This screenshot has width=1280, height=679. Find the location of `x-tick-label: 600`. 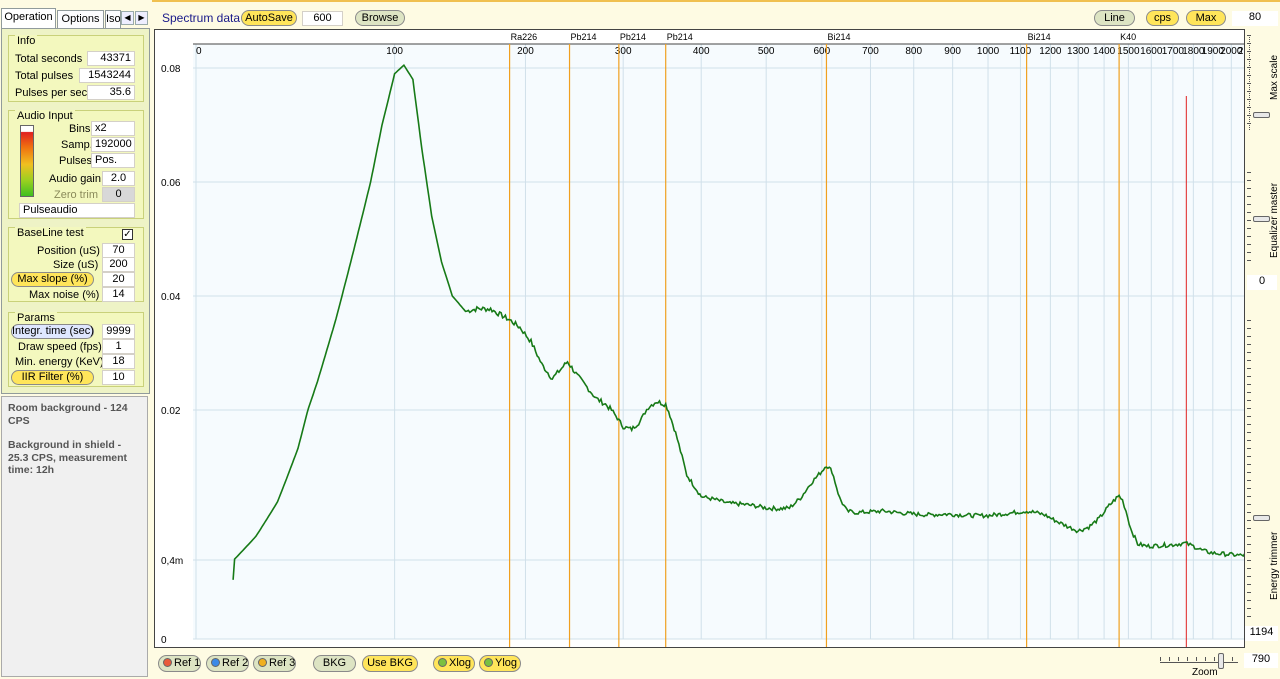

x-tick-label: 600 is located at coordinates (821, 51).